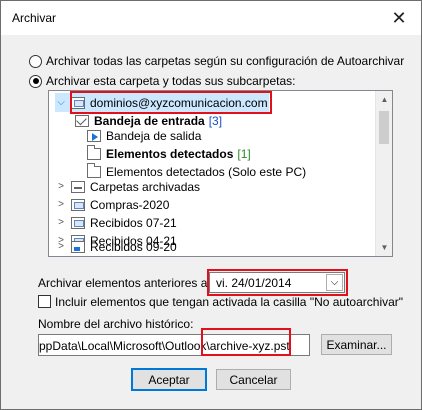 This screenshot has height=410, width=422. What do you see at coordinates (133, 222) in the screenshot?
I see `tree-item-label: Recibidos 07-21` at bounding box center [133, 222].